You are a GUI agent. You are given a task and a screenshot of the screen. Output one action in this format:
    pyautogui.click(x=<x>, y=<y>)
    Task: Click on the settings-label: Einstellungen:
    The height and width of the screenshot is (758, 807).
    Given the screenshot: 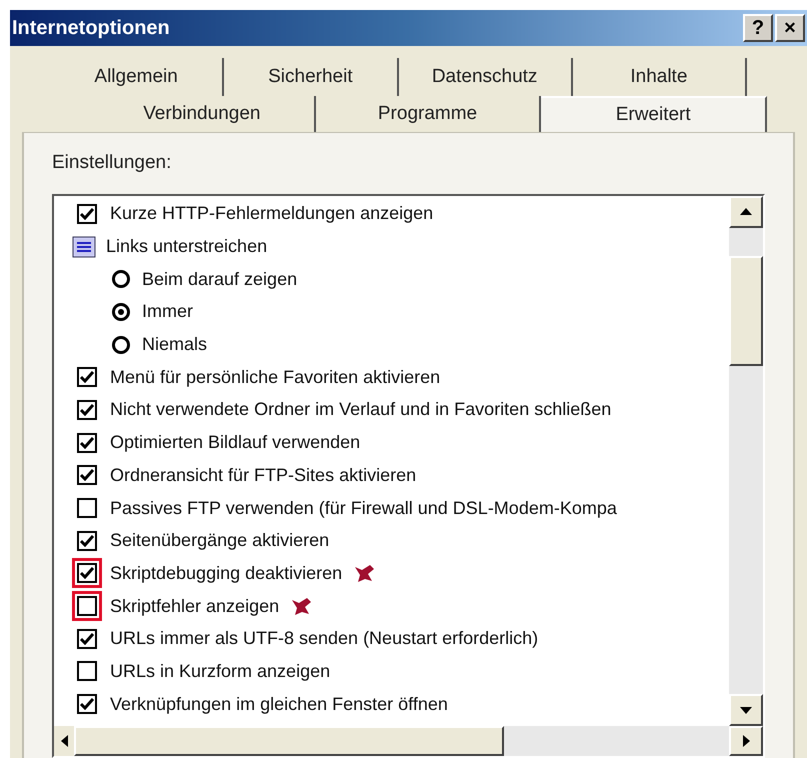 What is the action you would take?
    pyautogui.click(x=112, y=163)
    